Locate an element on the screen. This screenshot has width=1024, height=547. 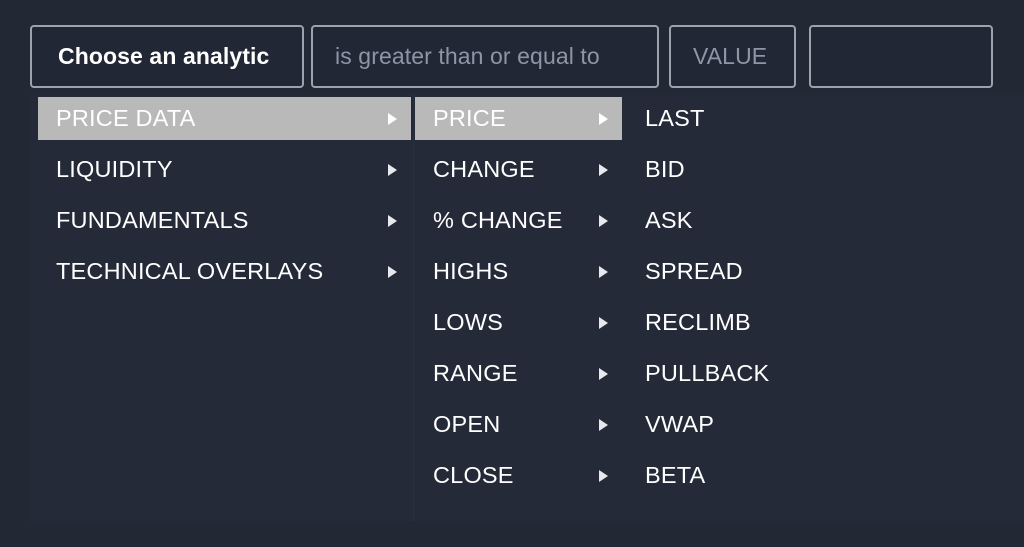
analytic-select-value: Choose an analytic is located at coordinates (164, 56).